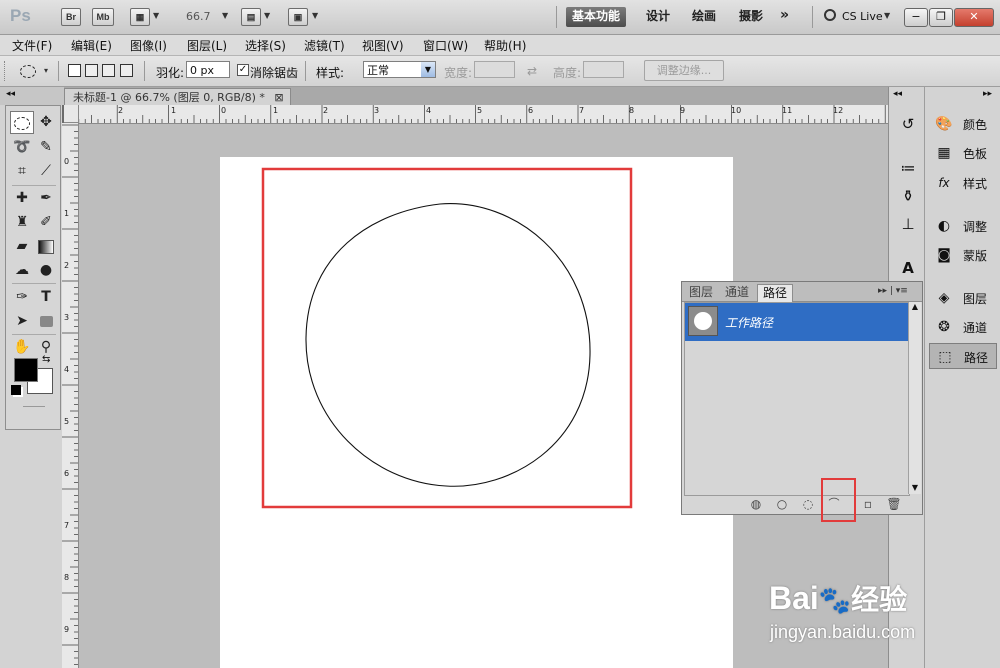 The width and height of the screenshot is (1000, 668). I want to click on character-panel-icon: A, so click(908, 268).